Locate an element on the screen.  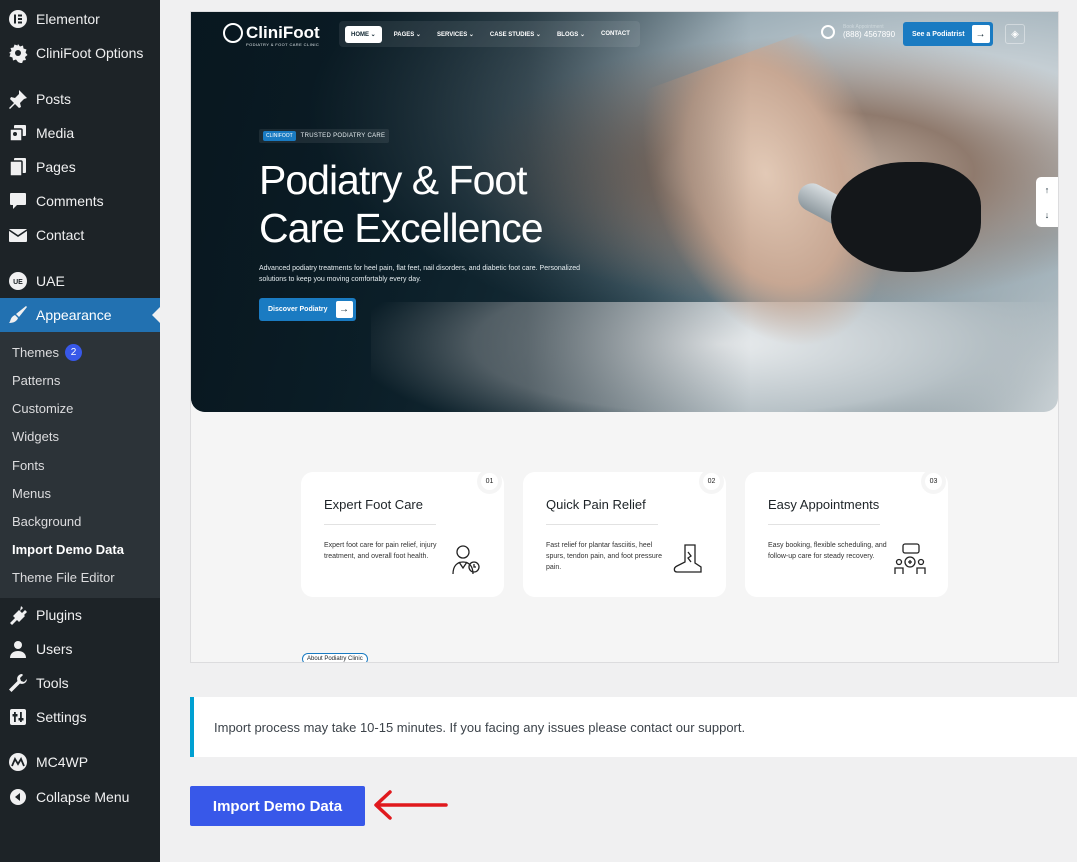
submenu-item-theme-file-editor: Theme File Editor is located at coordinates (63, 577).